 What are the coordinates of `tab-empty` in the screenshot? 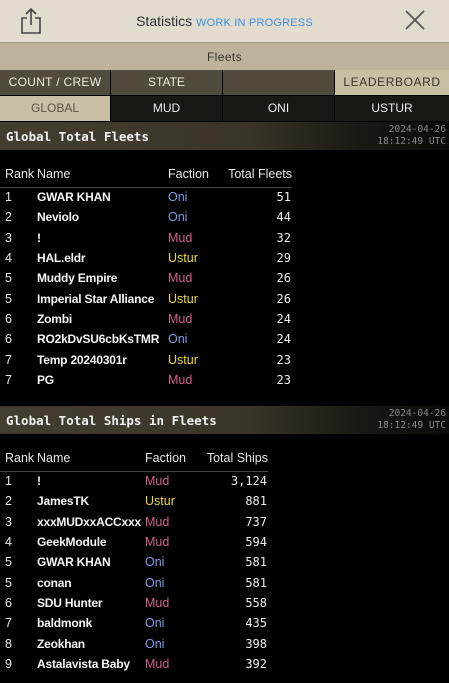 It's located at (278, 82).